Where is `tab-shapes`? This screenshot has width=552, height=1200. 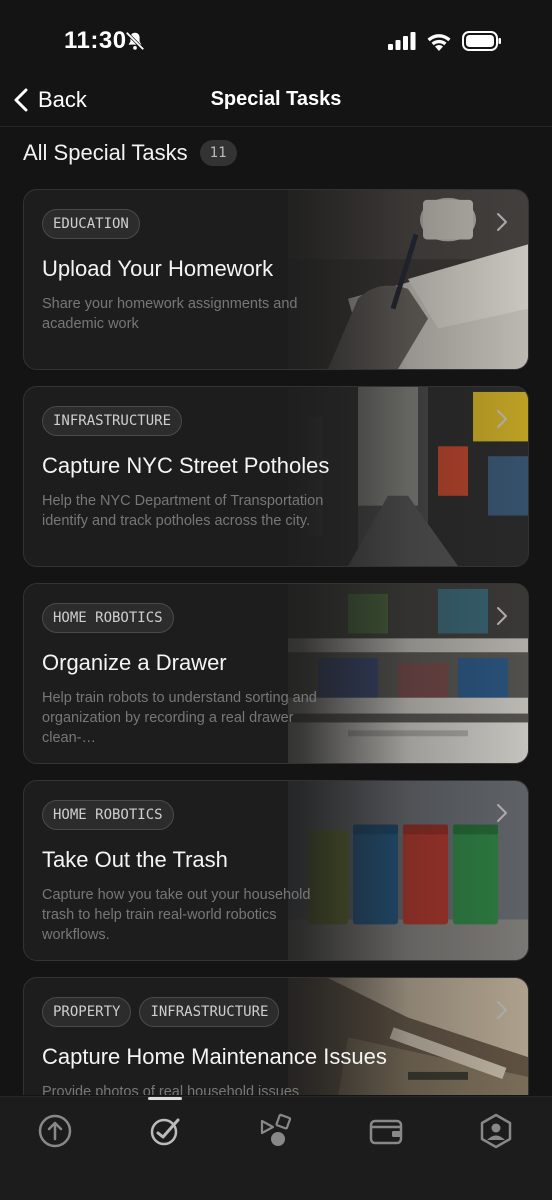
tab-shapes is located at coordinates (276, 1131).